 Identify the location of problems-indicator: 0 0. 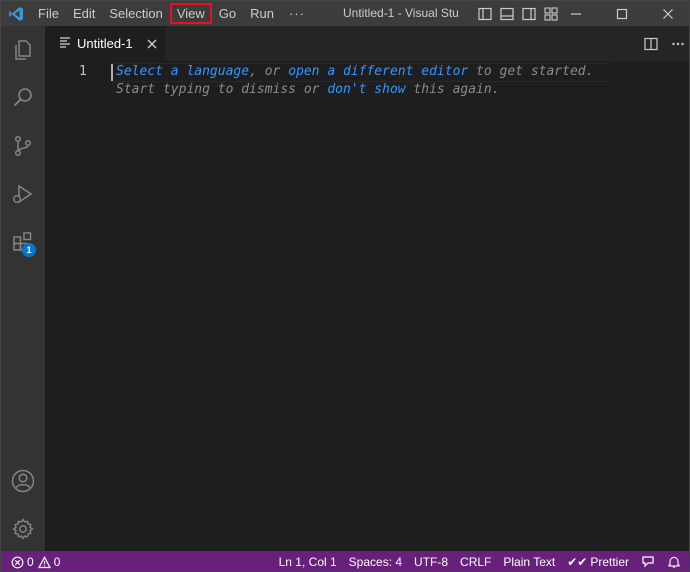
(31, 561).